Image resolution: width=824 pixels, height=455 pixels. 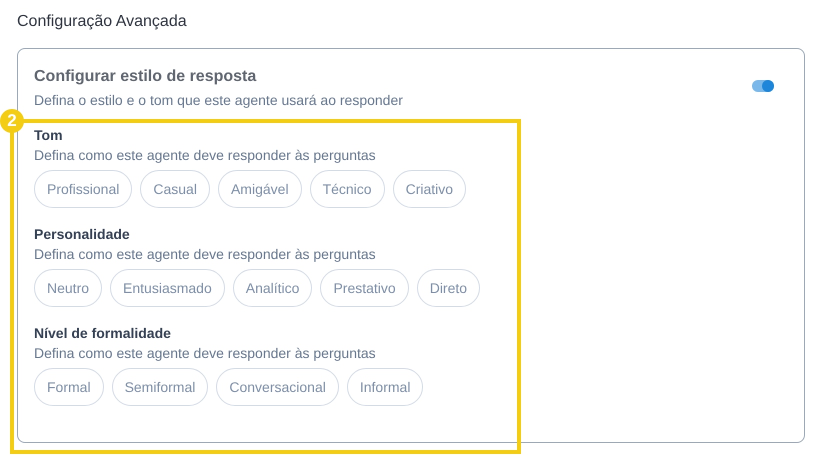 I want to click on toggle-switch, so click(x=763, y=86).